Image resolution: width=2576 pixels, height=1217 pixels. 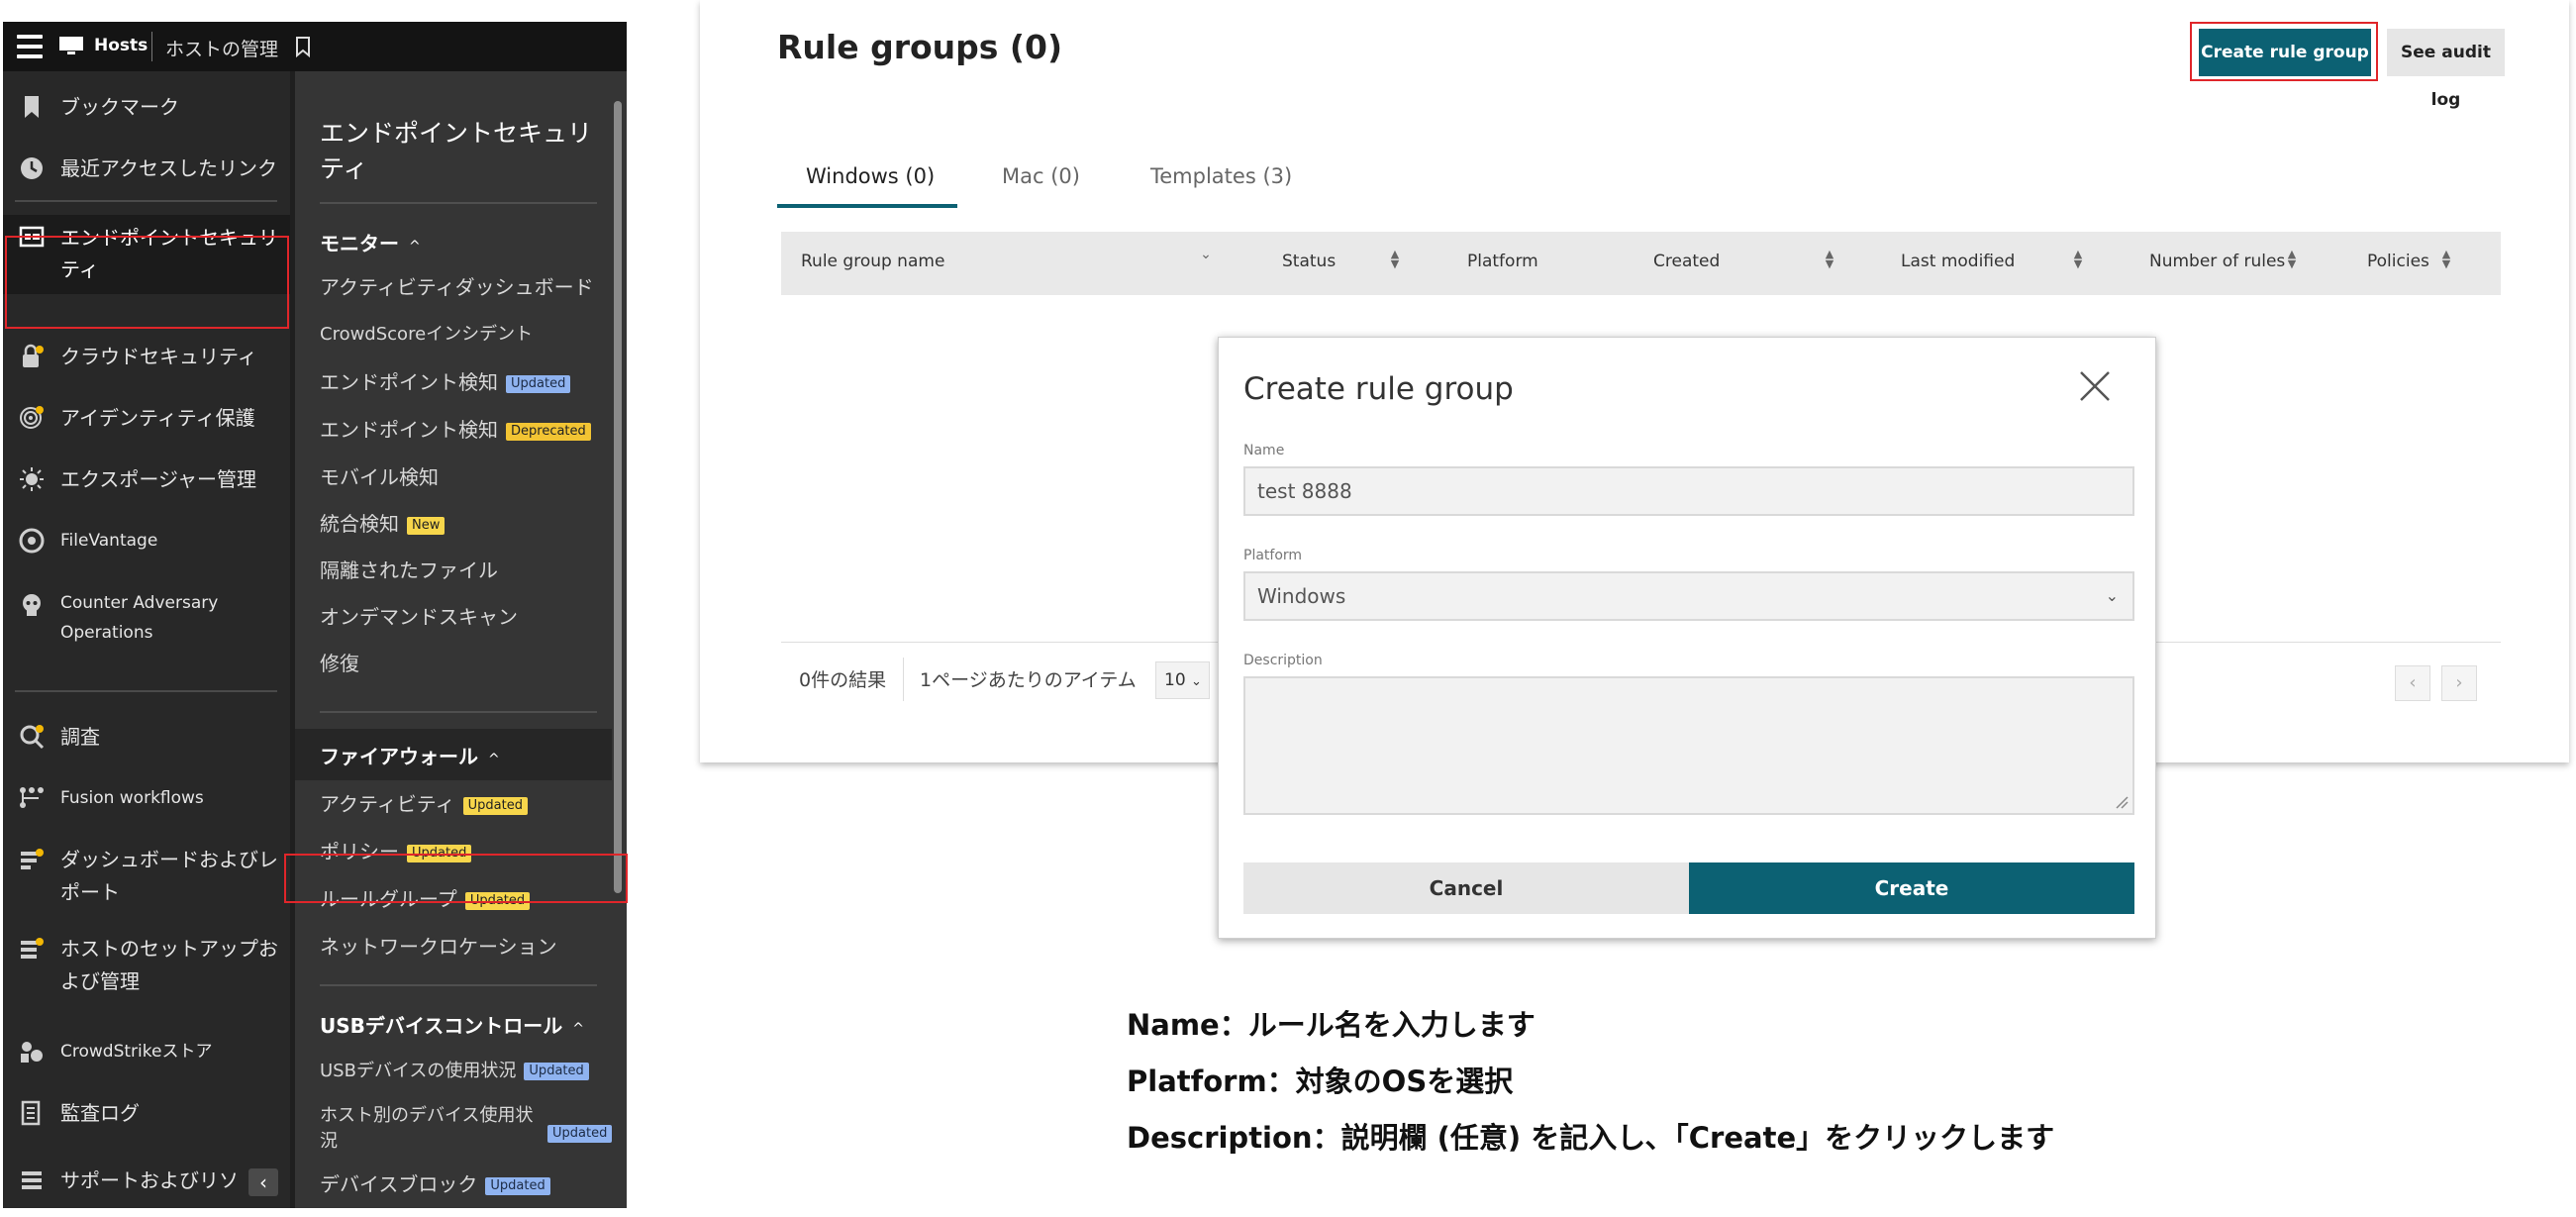 I want to click on submenu-item: エンドポイント検知 Updated, so click(x=463, y=382).